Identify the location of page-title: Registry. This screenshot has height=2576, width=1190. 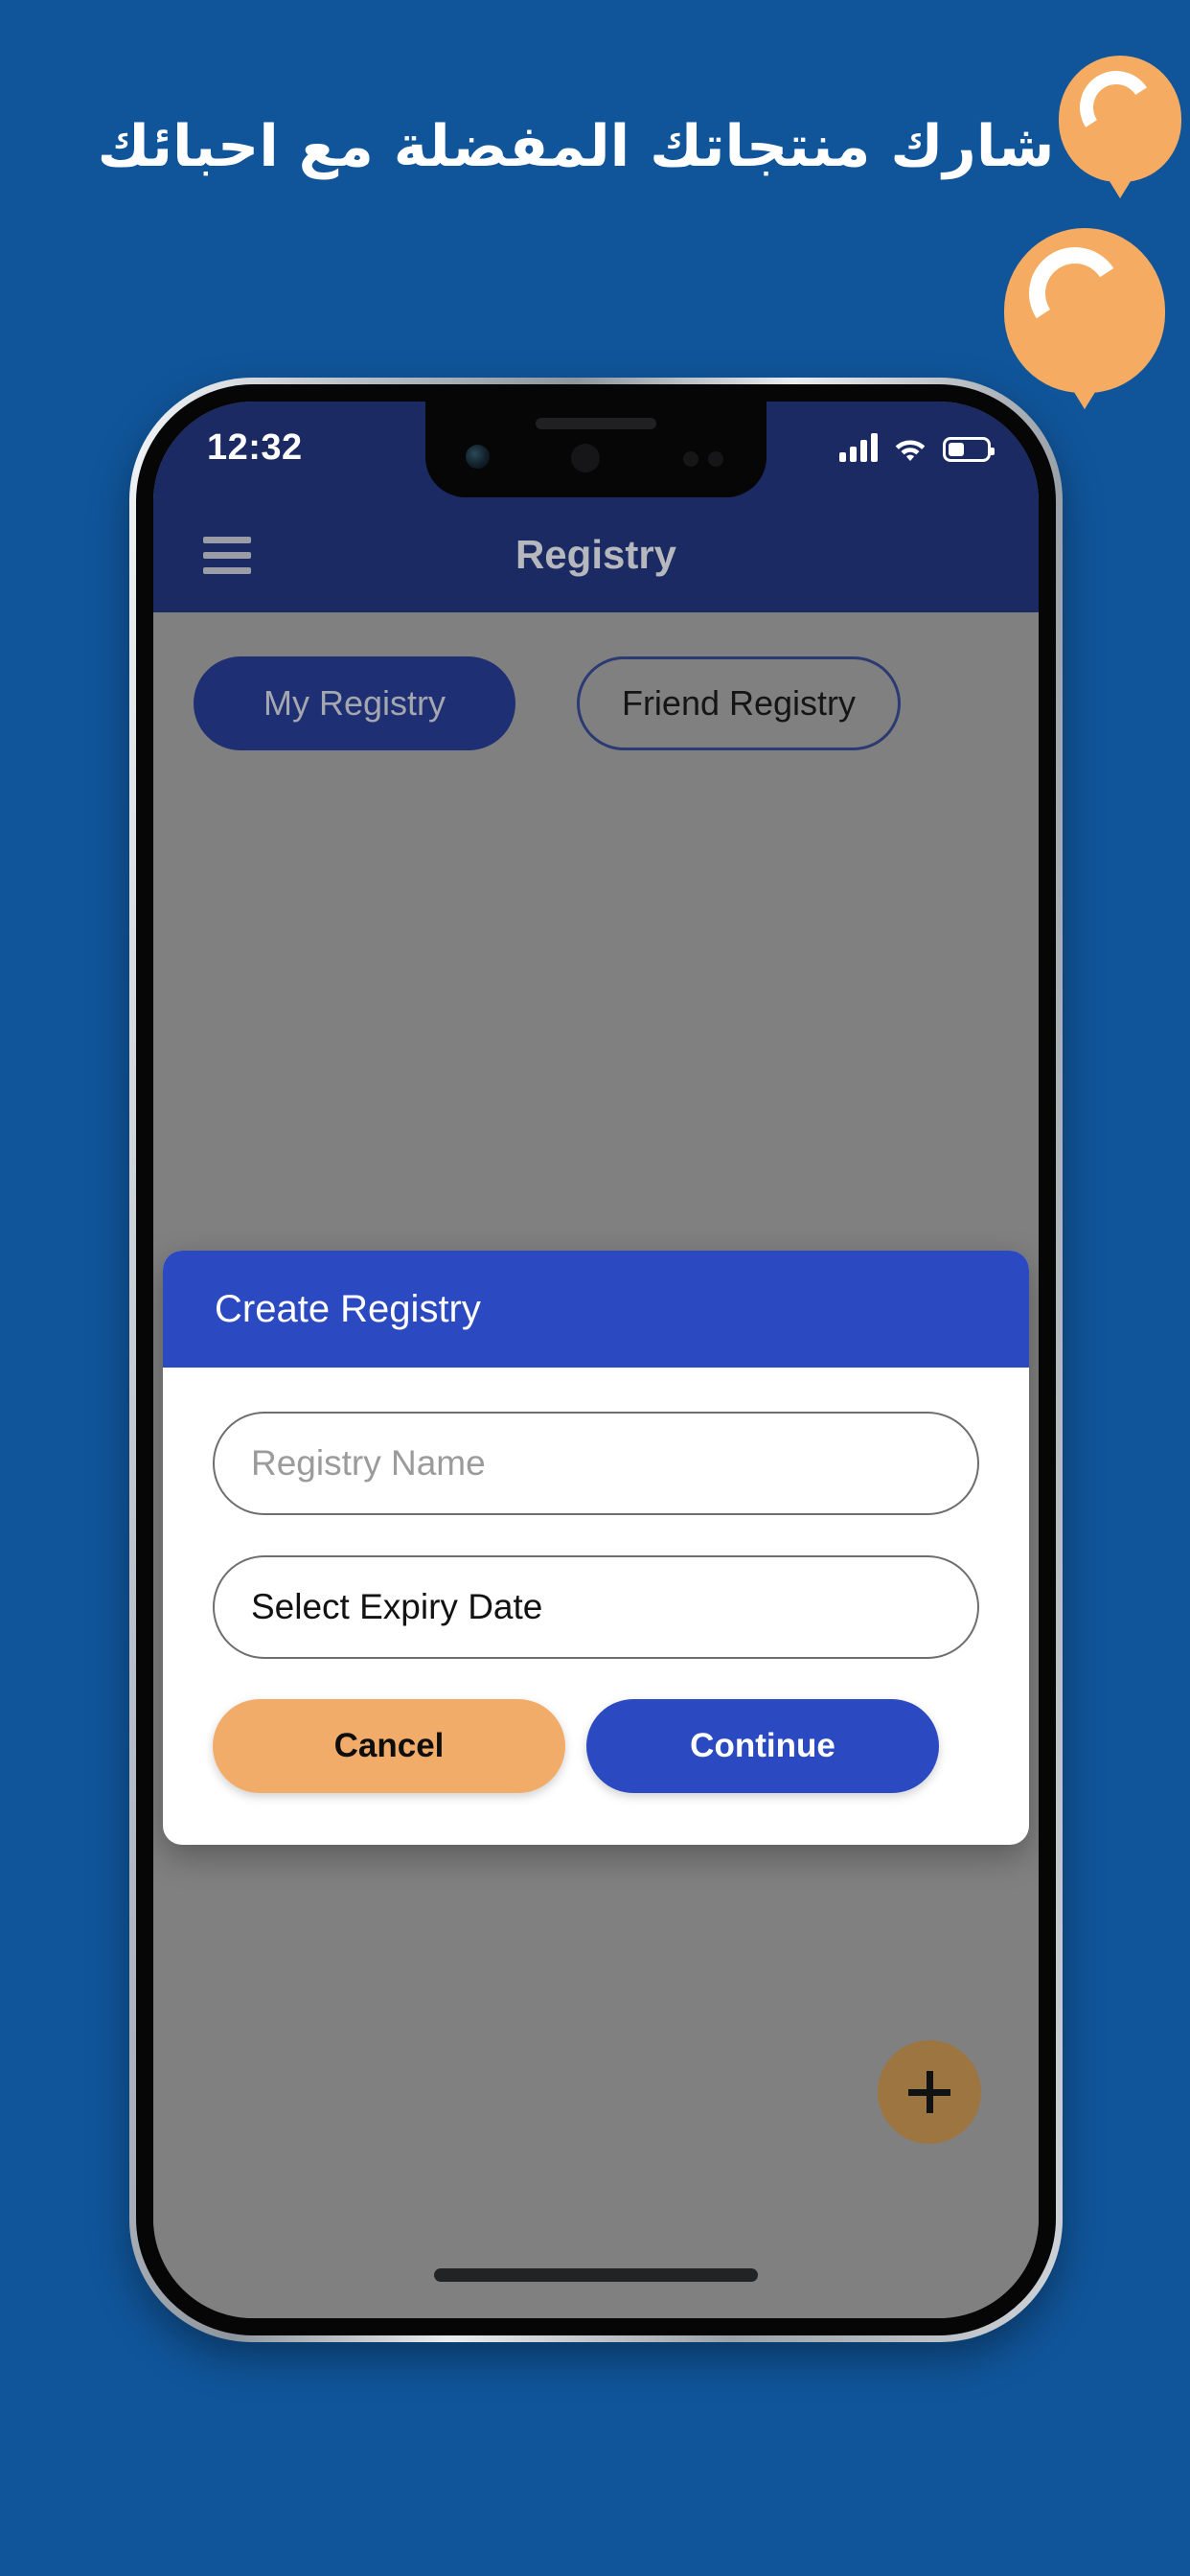
(596, 554).